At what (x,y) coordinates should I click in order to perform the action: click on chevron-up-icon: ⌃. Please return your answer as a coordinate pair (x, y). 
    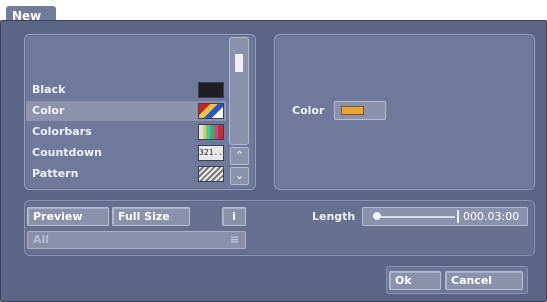
    Looking at the image, I should click on (239, 155).